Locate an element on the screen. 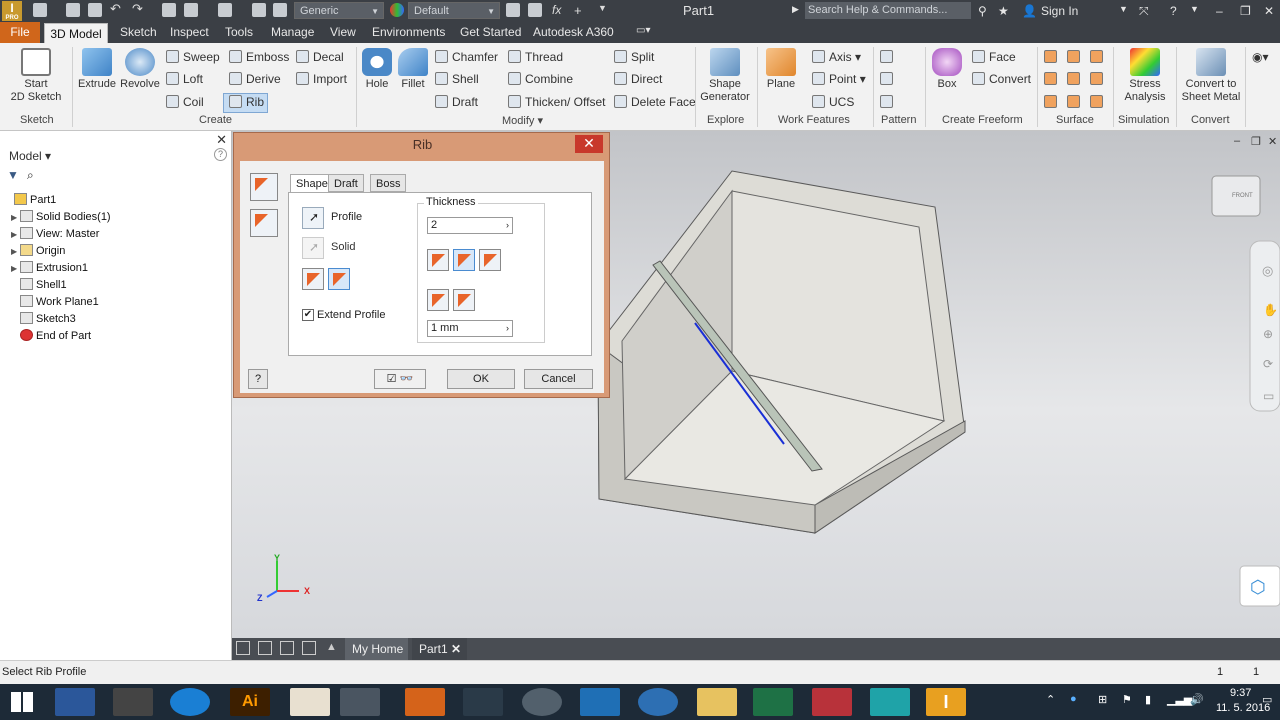 This screenshot has height=720, width=1280. pan-icon: ✋ is located at coordinates (1270, 310).